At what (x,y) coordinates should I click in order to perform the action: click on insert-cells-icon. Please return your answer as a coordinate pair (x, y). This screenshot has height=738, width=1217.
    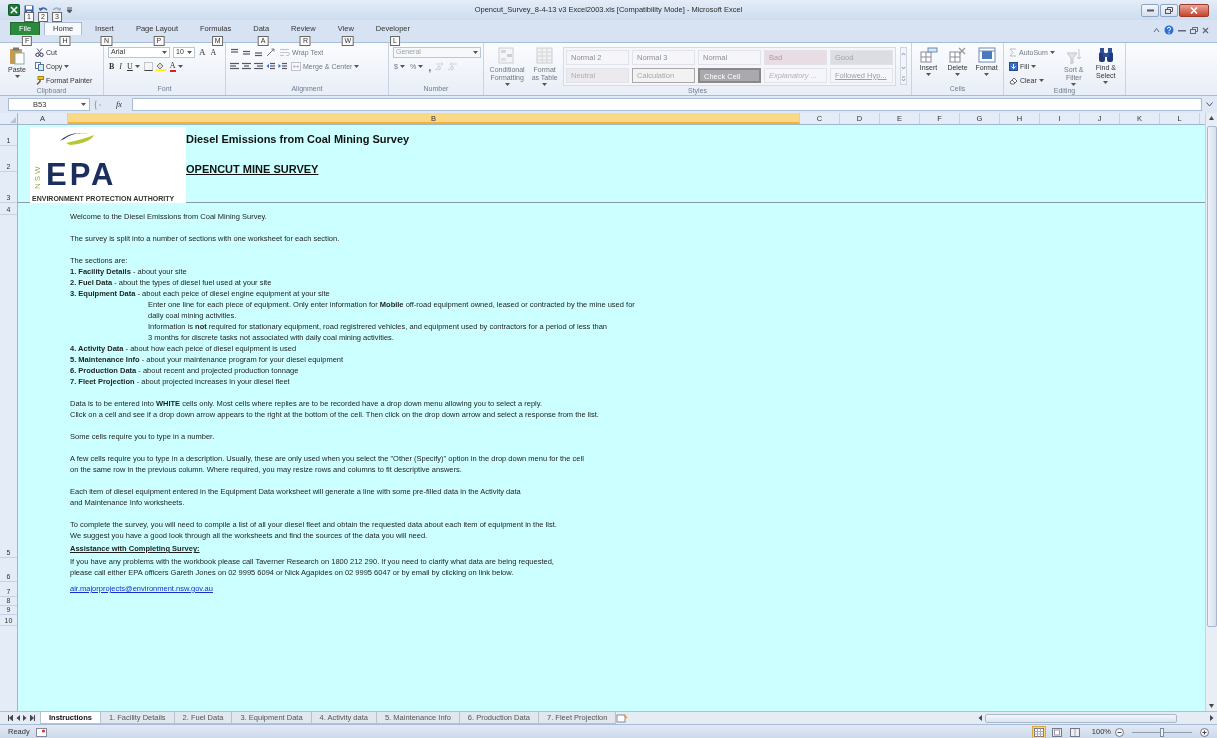
    Looking at the image, I should click on (928, 55).